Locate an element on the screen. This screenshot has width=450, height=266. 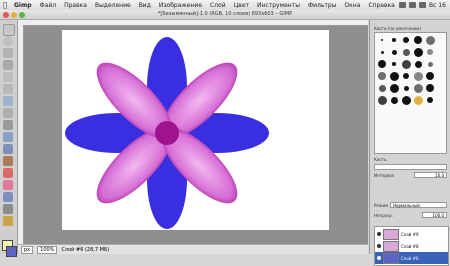
ruler-vertical is located at coordinates (21, 134).